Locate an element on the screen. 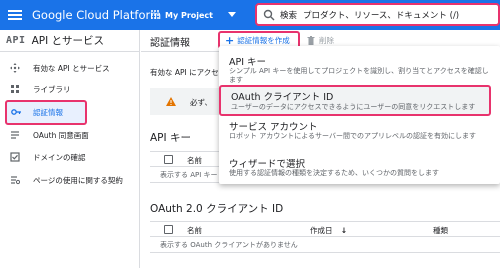  project-dropdown-caret-icon is located at coordinates (232, 14).